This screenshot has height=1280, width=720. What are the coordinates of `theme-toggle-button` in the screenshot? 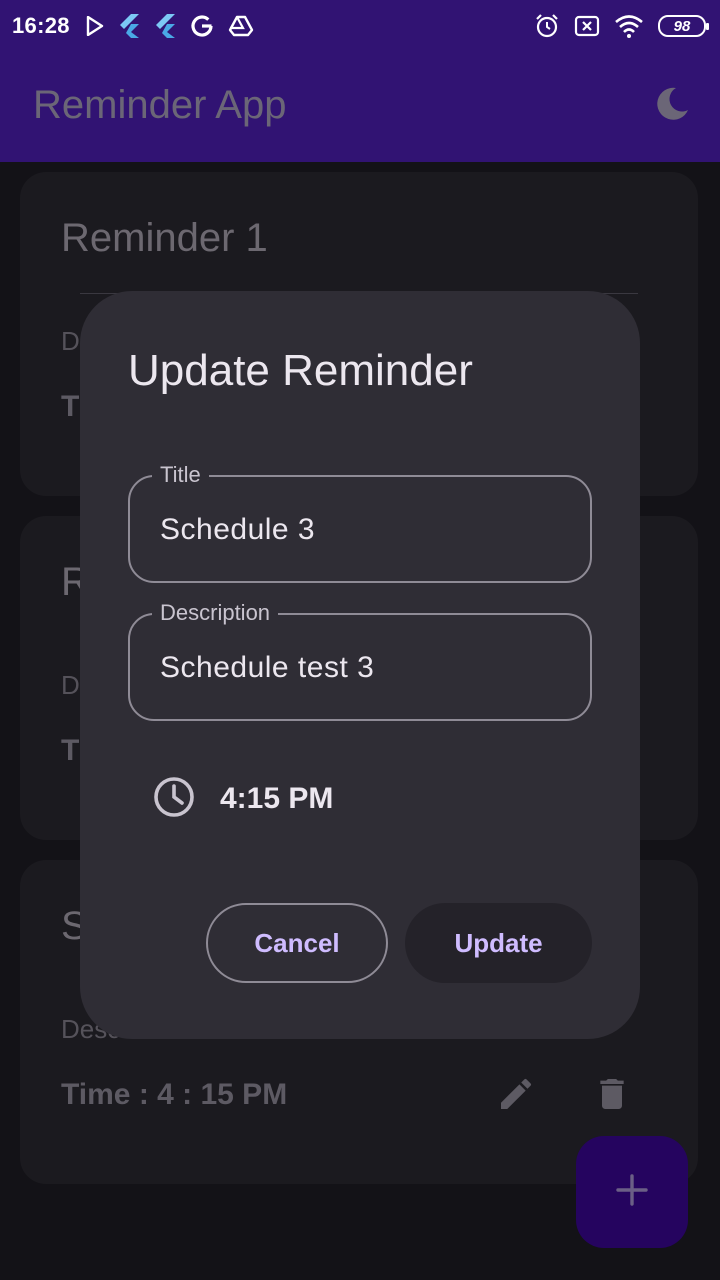 It's located at (672, 106).